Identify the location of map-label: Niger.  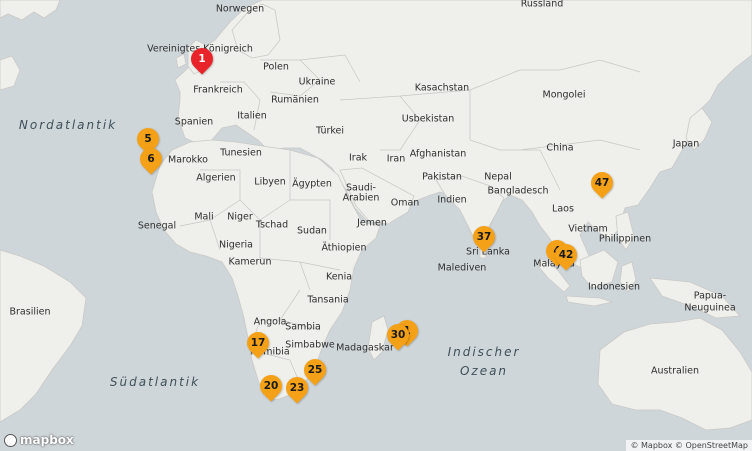
(240, 217).